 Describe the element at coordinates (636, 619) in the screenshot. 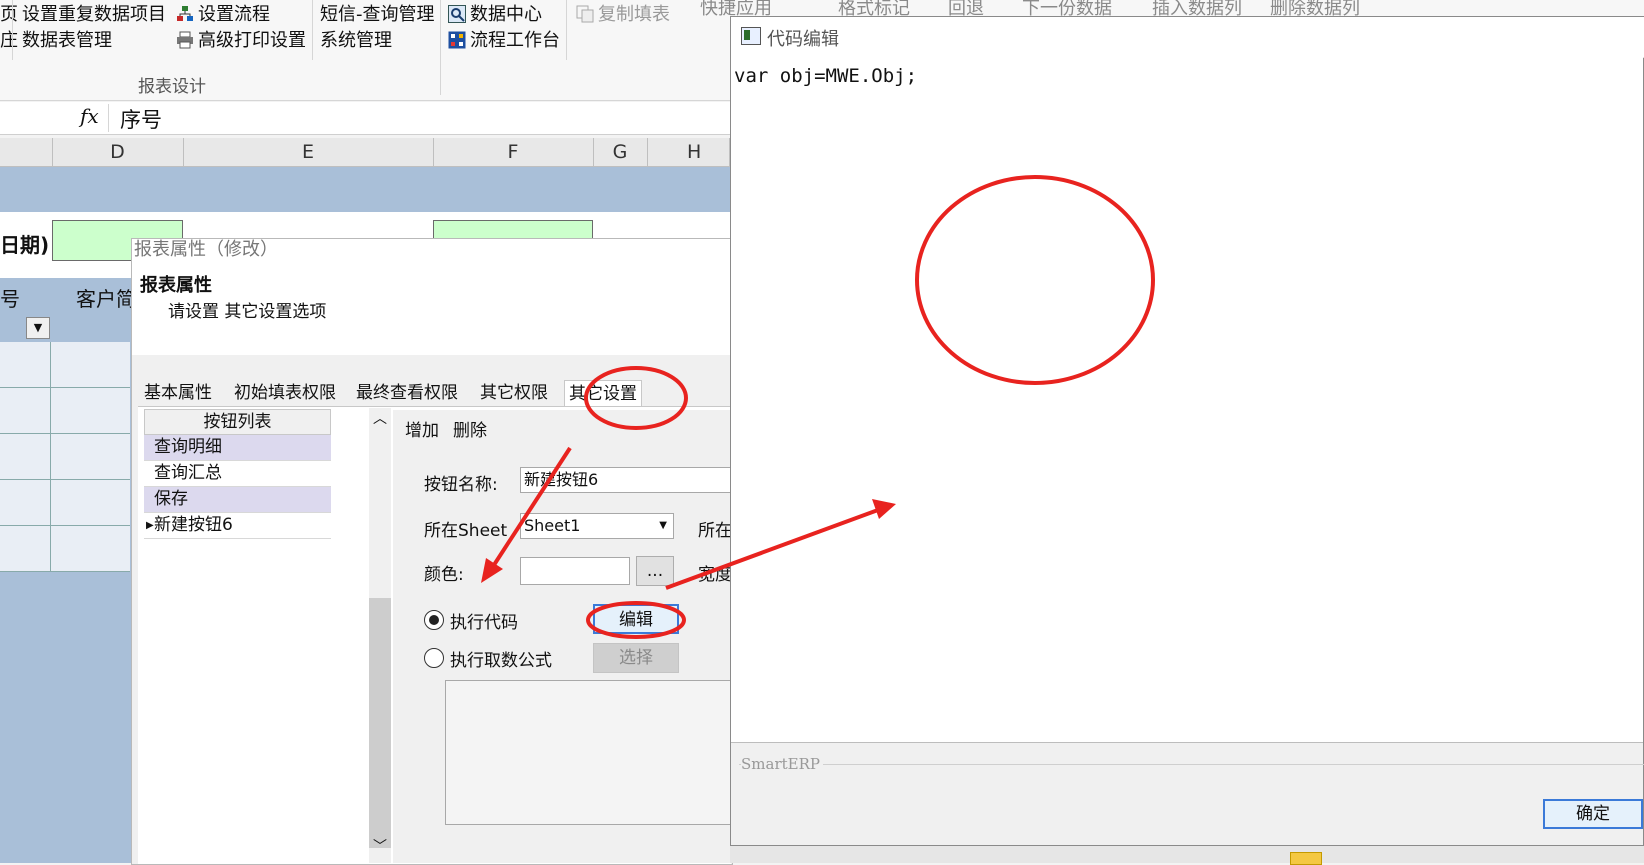

I see `edit-button: 编辑` at that location.